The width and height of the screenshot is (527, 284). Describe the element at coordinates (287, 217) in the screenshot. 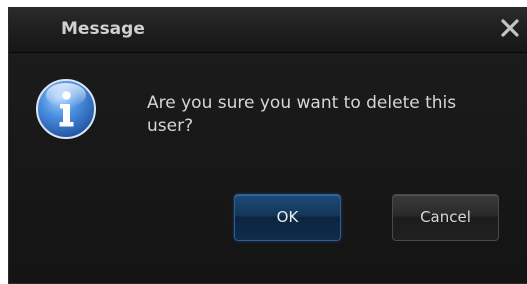

I see `ok-button: OK` at that location.